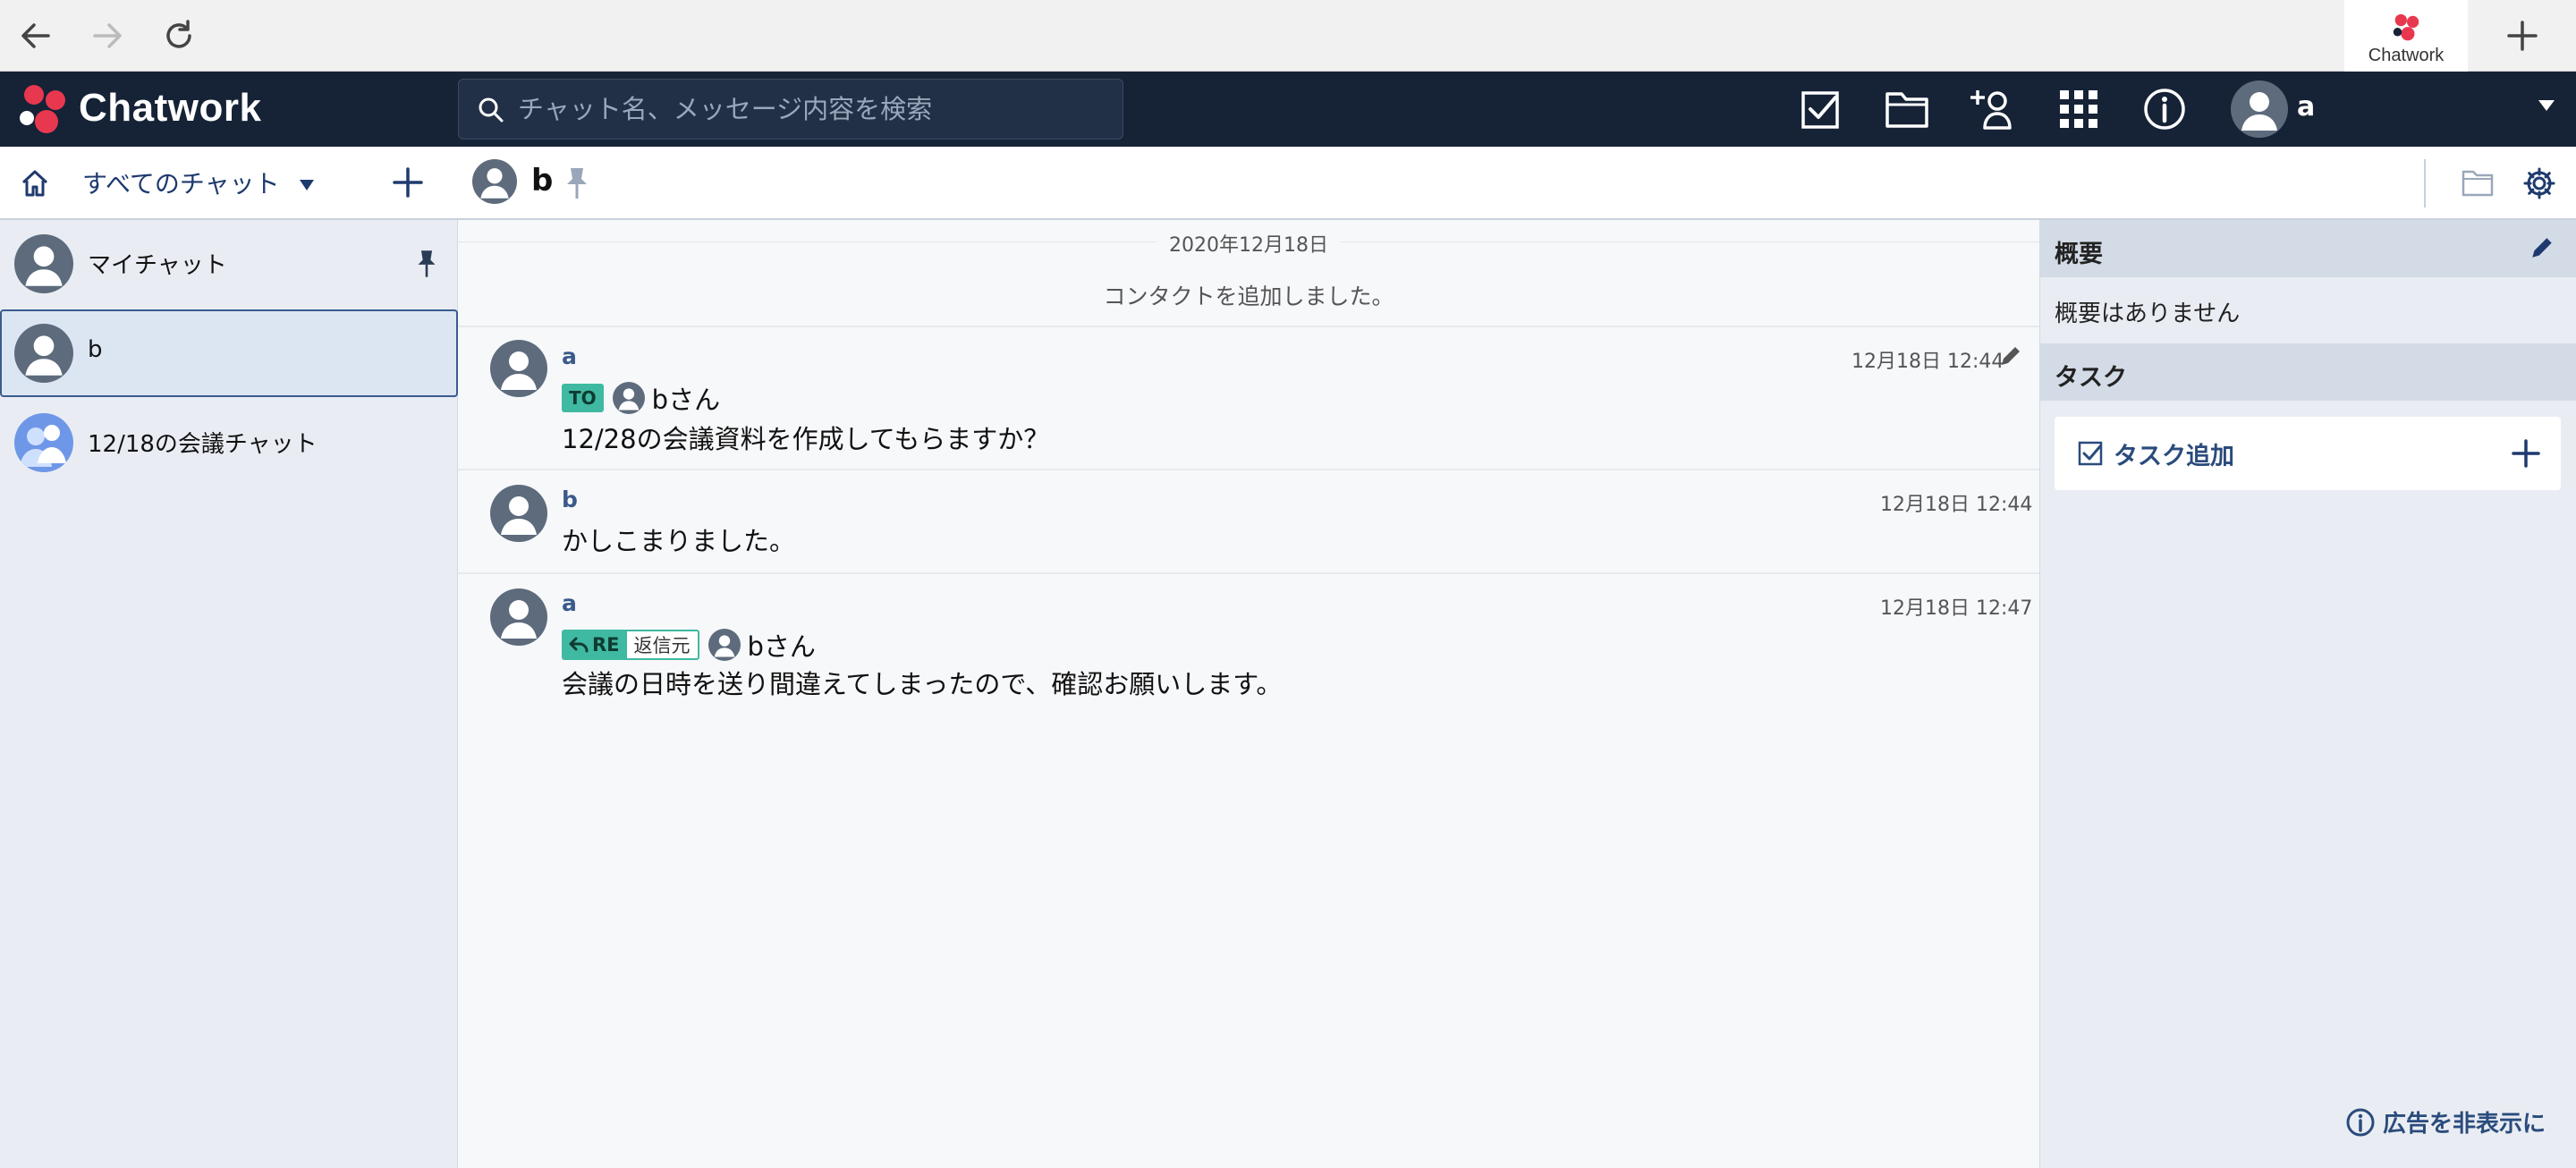 The height and width of the screenshot is (1168, 2576). I want to click on room-toolbar: すべてのチャット b, so click(1288, 183).